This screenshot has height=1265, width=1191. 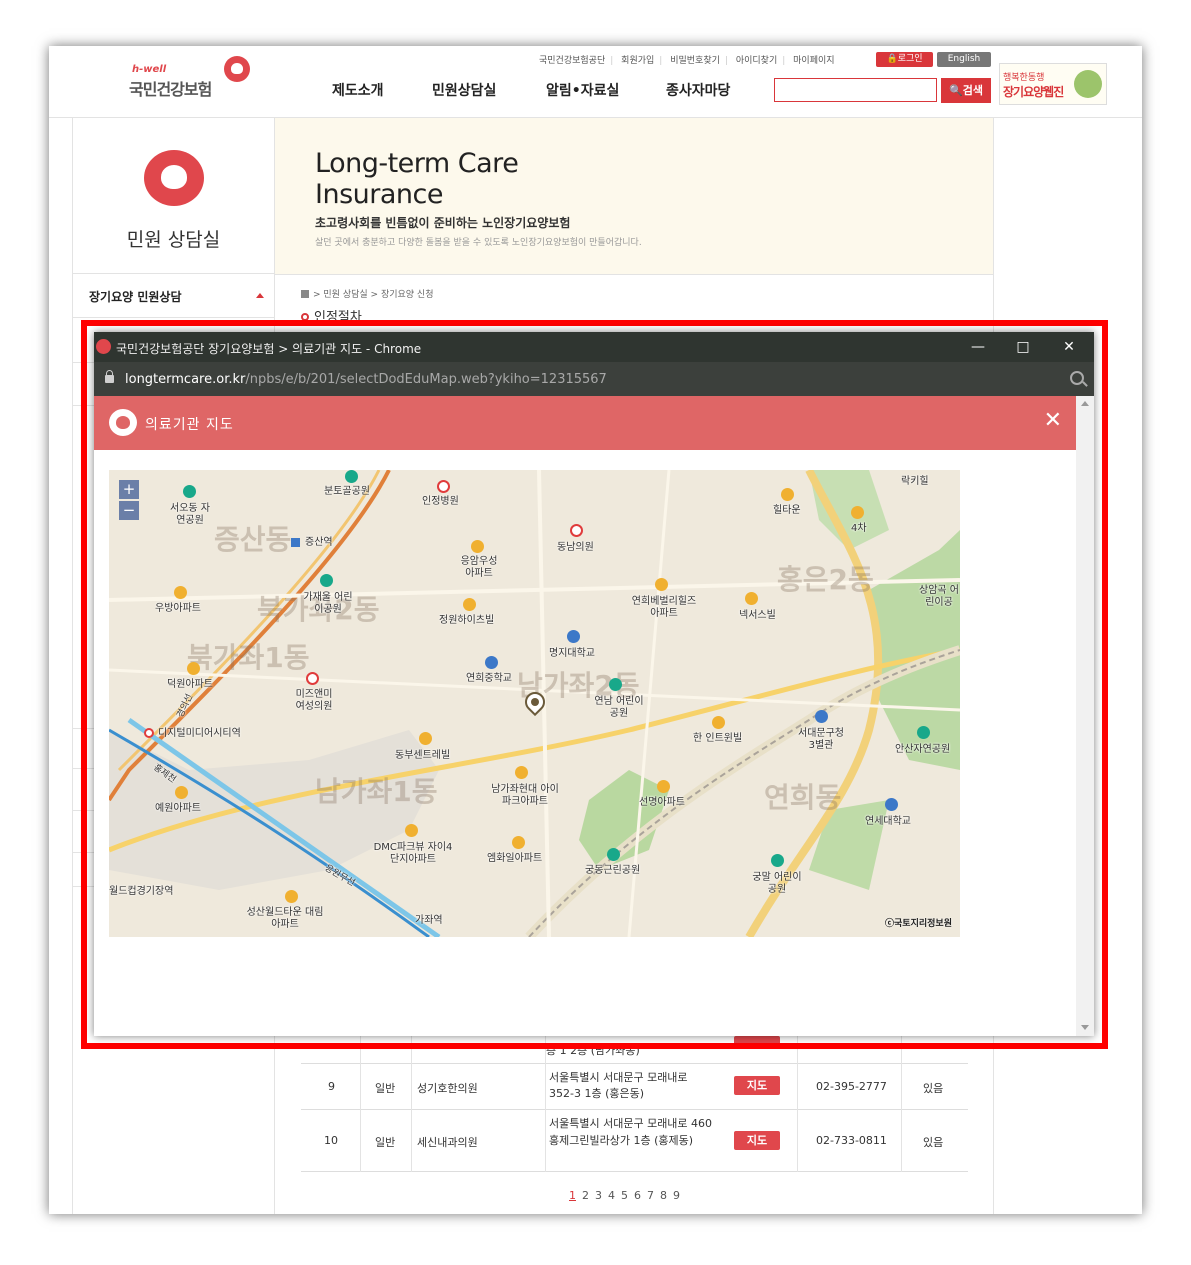 What do you see at coordinates (576, 530) in the screenshot?
I see `hospital-icon` at bounding box center [576, 530].